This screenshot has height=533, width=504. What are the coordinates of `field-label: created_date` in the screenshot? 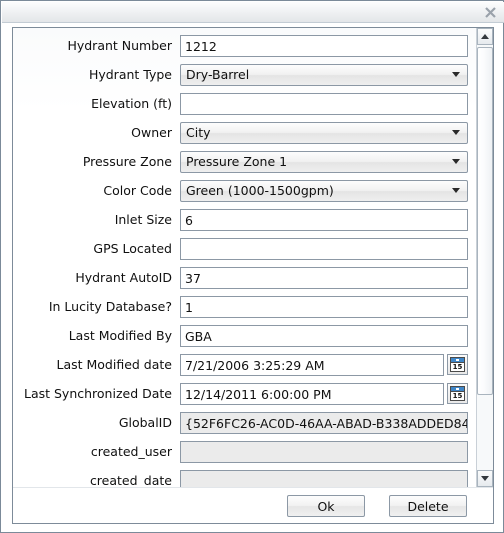 It's located at (130, 480).